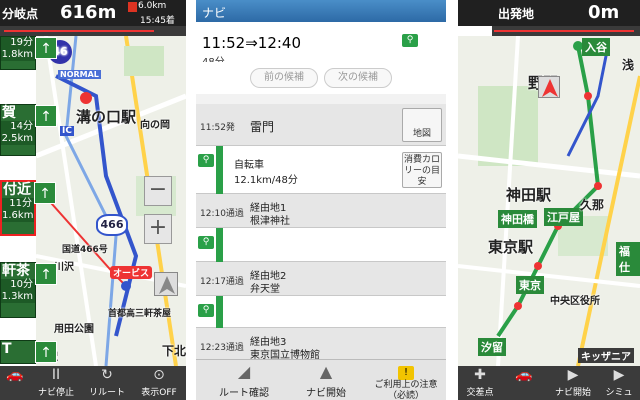 This screenshot has width=640, height=400. What do you see at coordinates (480, 393) in the screenshot?
I see `intersection-label: 交差点` at bounding box center [480, 393].